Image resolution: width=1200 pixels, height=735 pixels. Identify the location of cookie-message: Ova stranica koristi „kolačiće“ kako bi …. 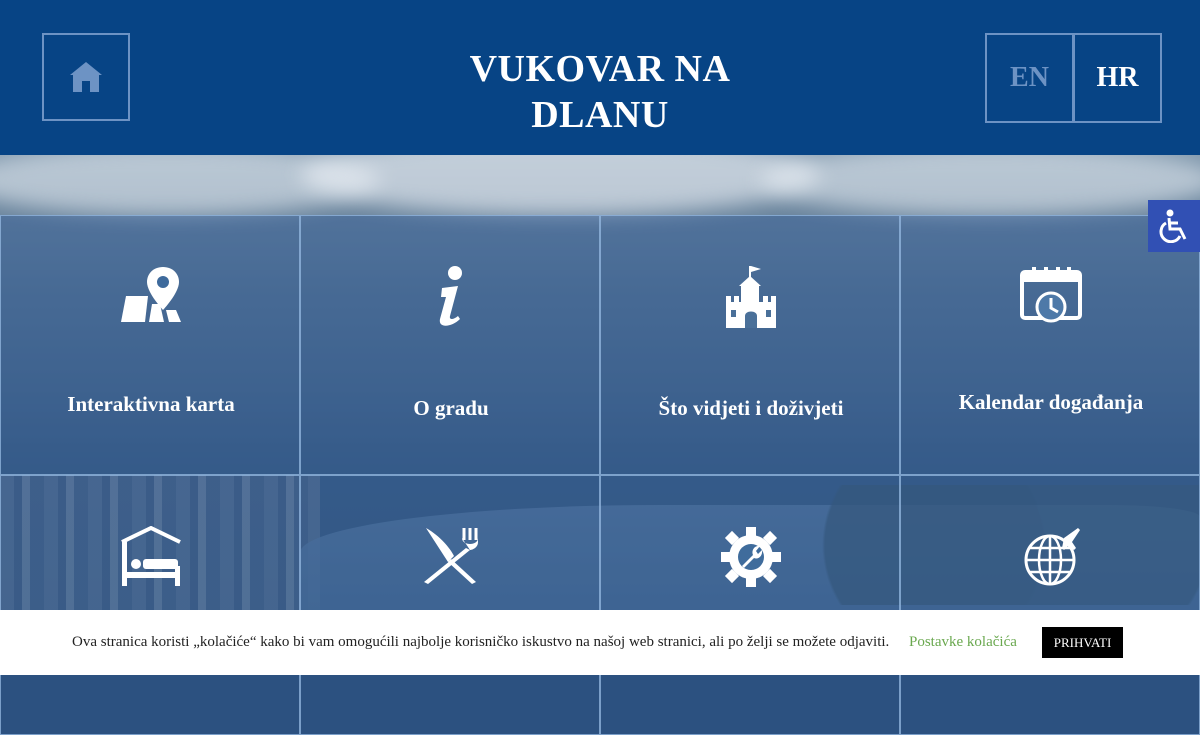
(481, 642).